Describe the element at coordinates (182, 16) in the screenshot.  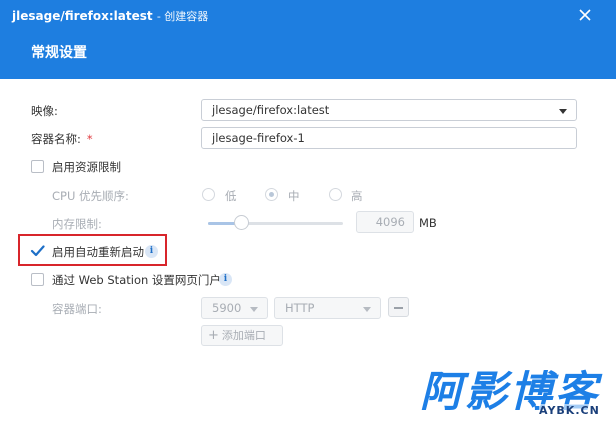
I see `window-title-sub: - 创建容器` at that location.